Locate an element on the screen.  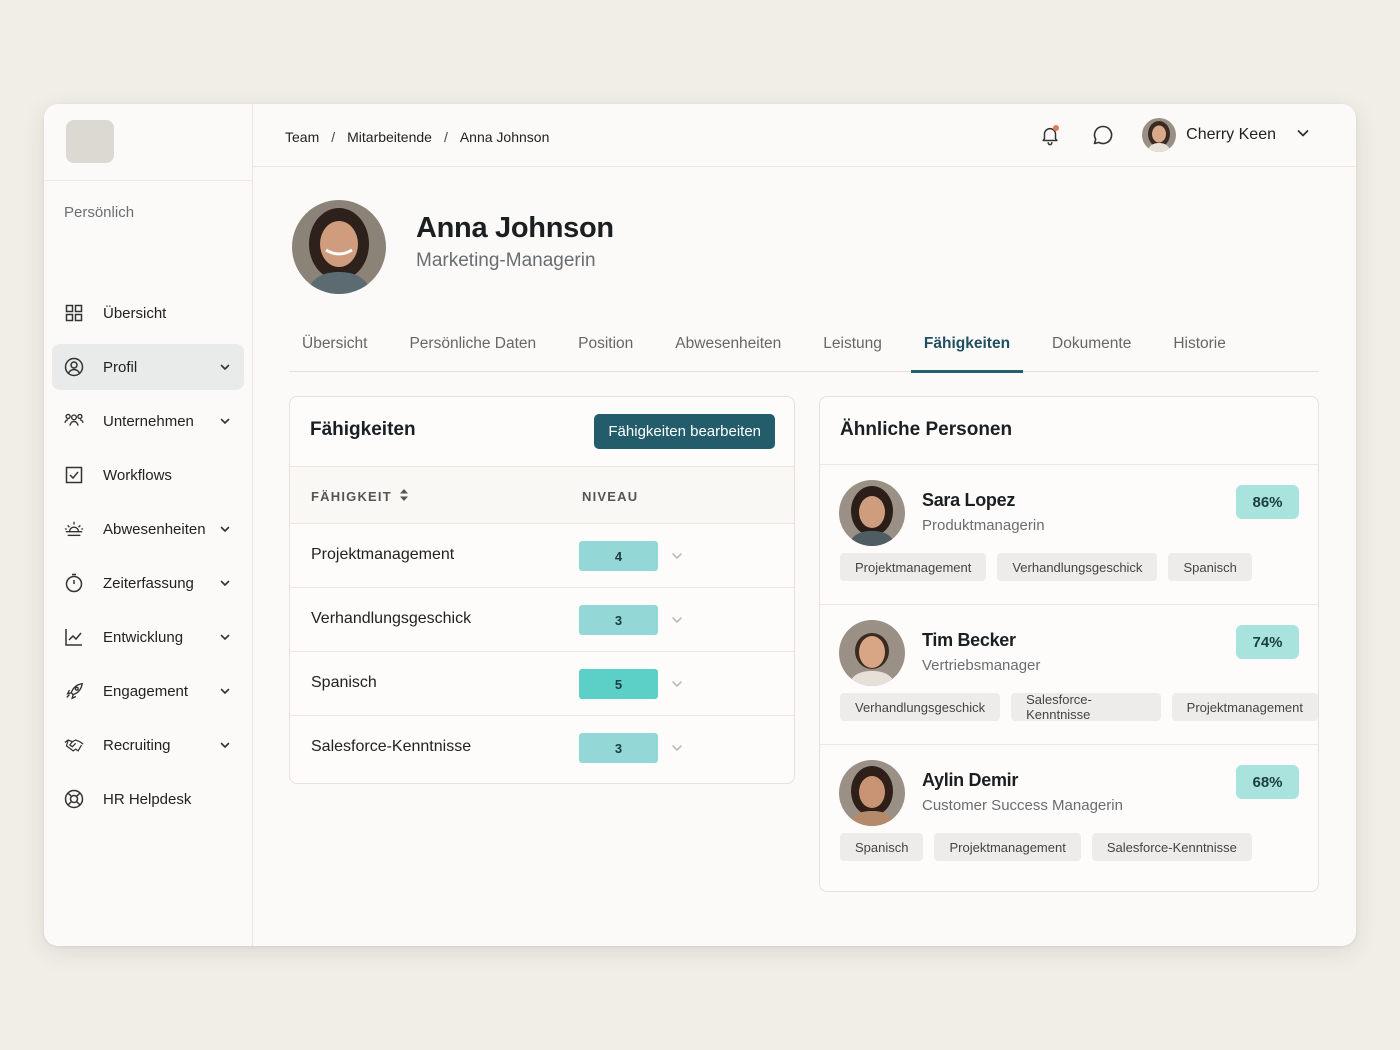
sidebar-item-label: Zeiterfassung is located at coordinates (148, 583).